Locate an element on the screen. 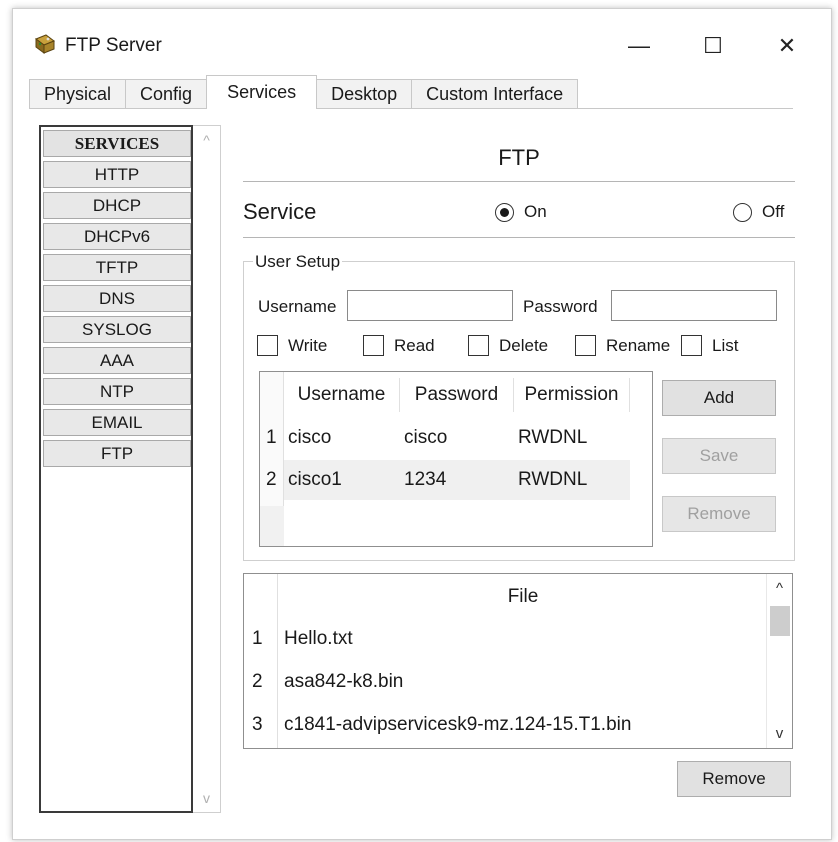 The image size is (838, 842). service-on-option: On is located at coordinates (521, 212).